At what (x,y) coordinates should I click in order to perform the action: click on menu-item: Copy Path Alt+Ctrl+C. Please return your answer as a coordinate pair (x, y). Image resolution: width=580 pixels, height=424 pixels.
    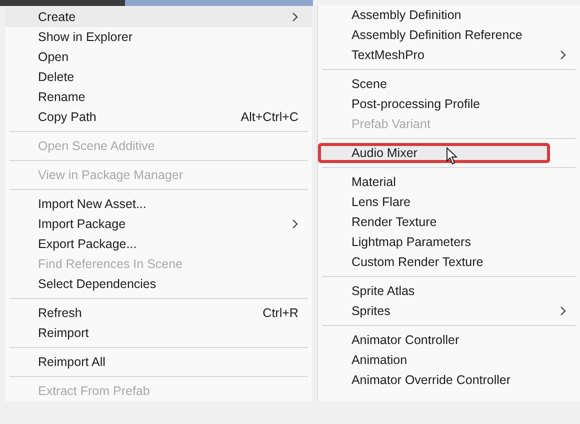
    Looking at the image, I should click on (158, 117).